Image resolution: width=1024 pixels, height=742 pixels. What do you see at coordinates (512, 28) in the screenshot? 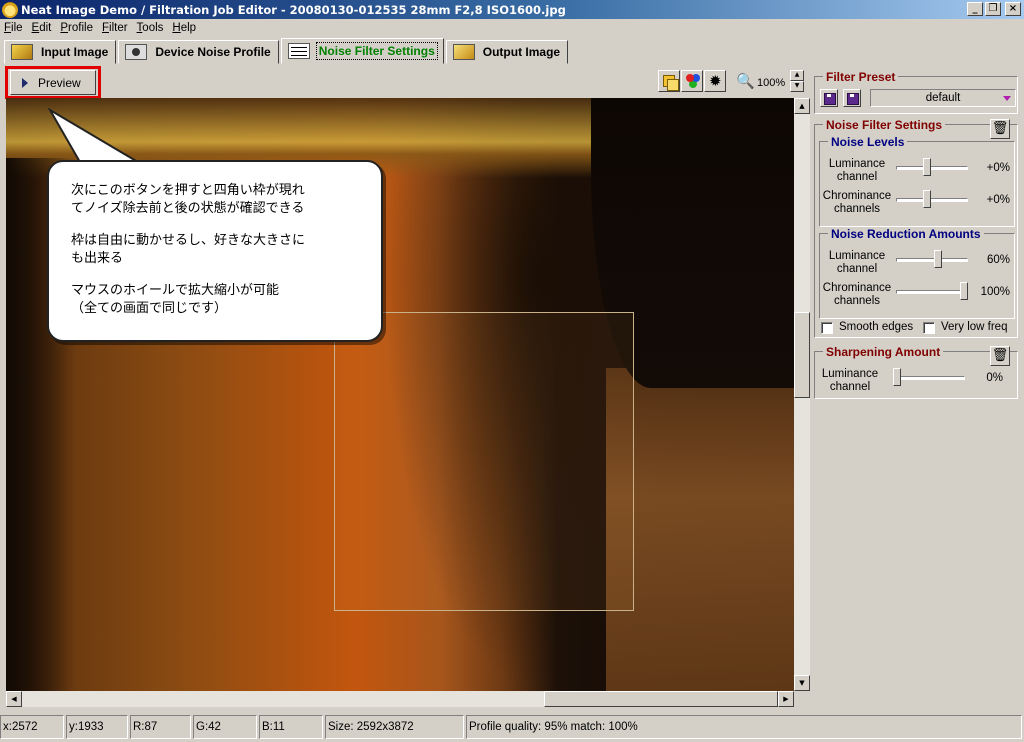
I see `menu-bar: File Edit Profile Filter Tools Help` at bounding box center [512, 28].